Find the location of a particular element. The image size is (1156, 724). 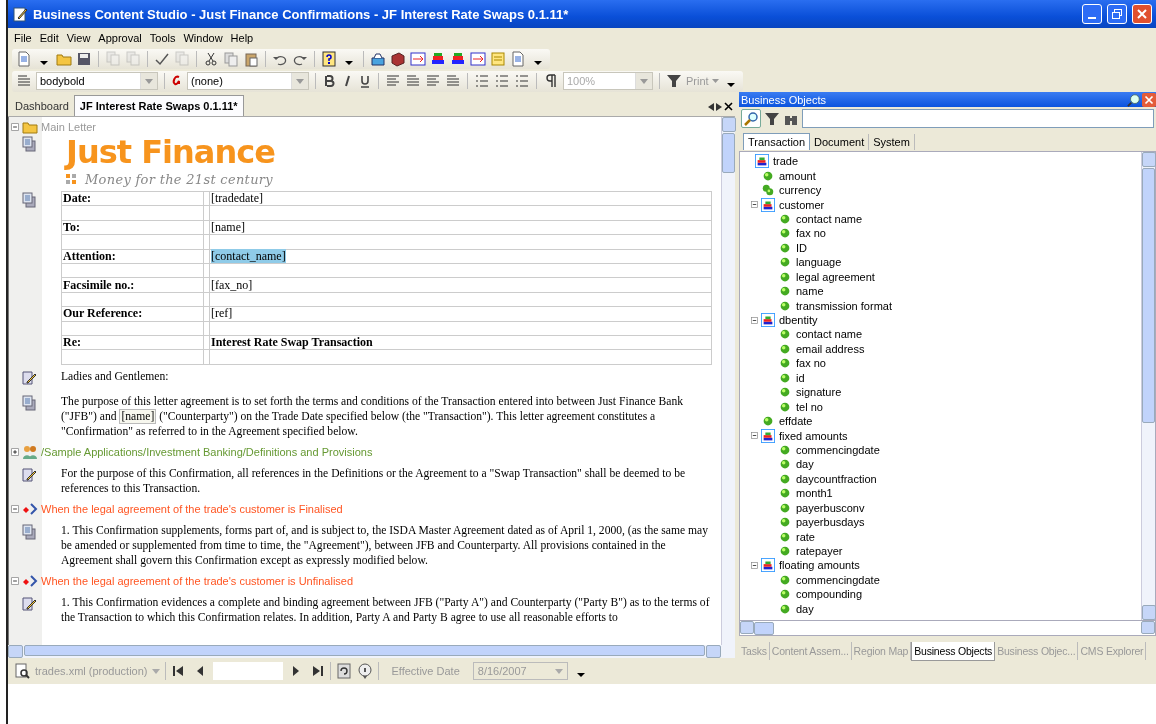

tree-item: daycountfraction is located at coordinates (836, 478).